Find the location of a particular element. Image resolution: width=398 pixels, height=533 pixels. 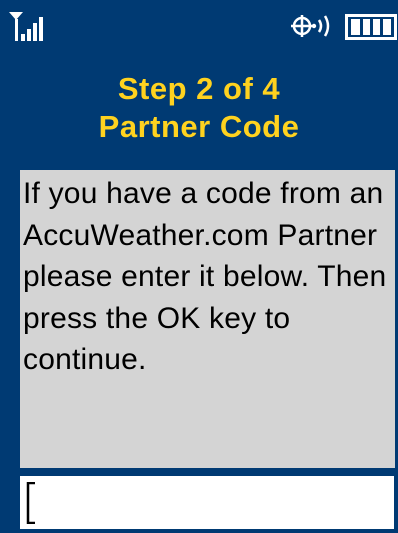

partner-code-input is located at coordinates (207, 502).